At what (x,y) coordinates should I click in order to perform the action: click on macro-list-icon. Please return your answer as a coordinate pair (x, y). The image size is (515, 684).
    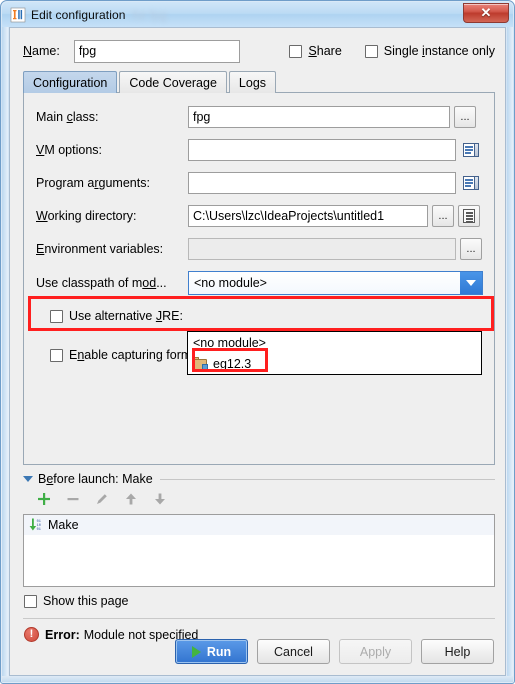
    Looking at the image, I should click on (469, 216).